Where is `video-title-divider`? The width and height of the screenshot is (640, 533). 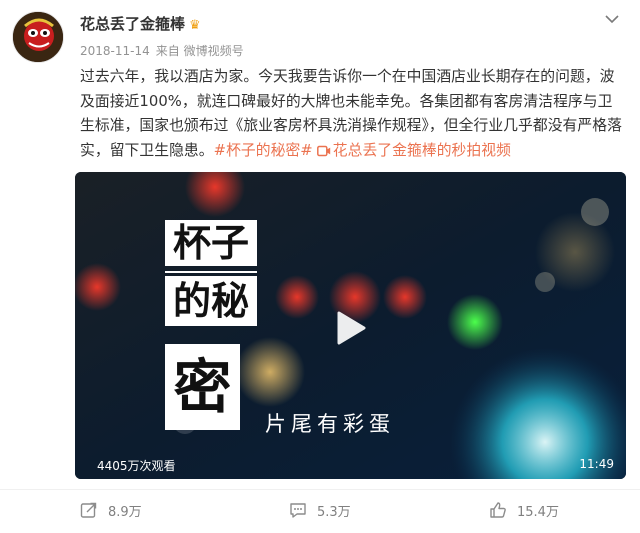
video-title-divider is located at coordinates (211, 272).